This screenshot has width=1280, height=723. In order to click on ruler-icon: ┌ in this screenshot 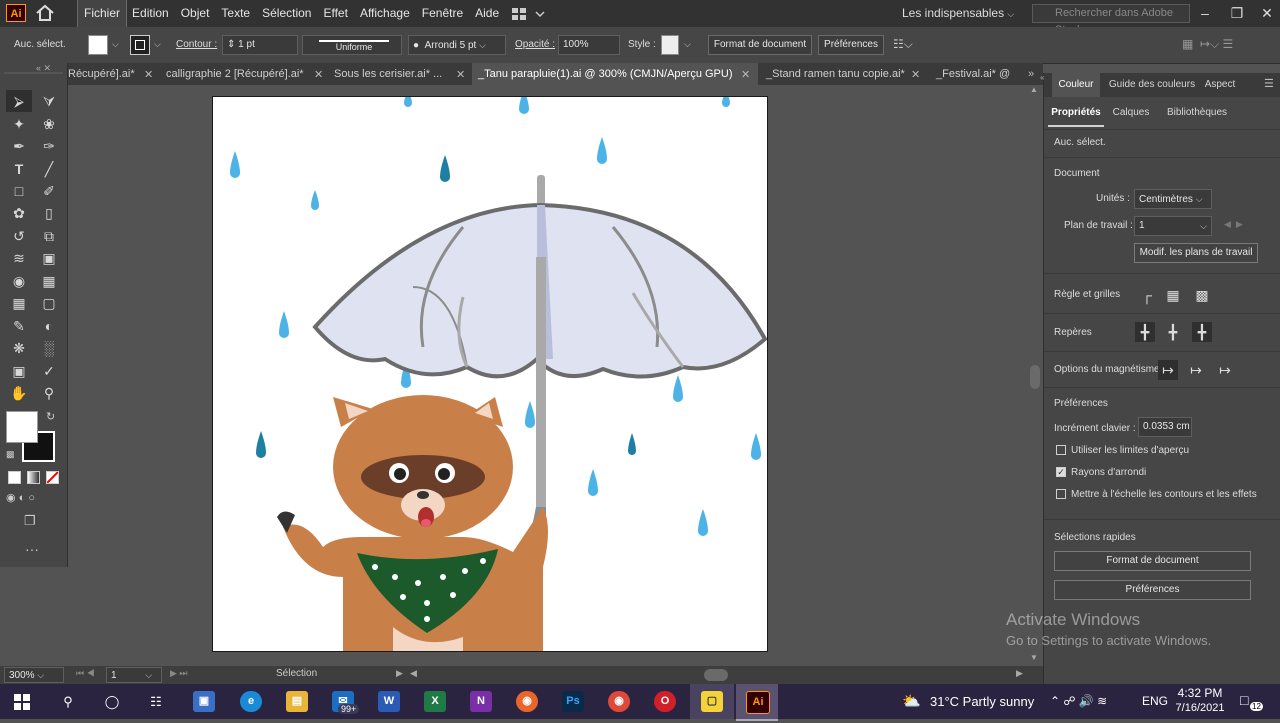, I will do `click(1147, 295)`.